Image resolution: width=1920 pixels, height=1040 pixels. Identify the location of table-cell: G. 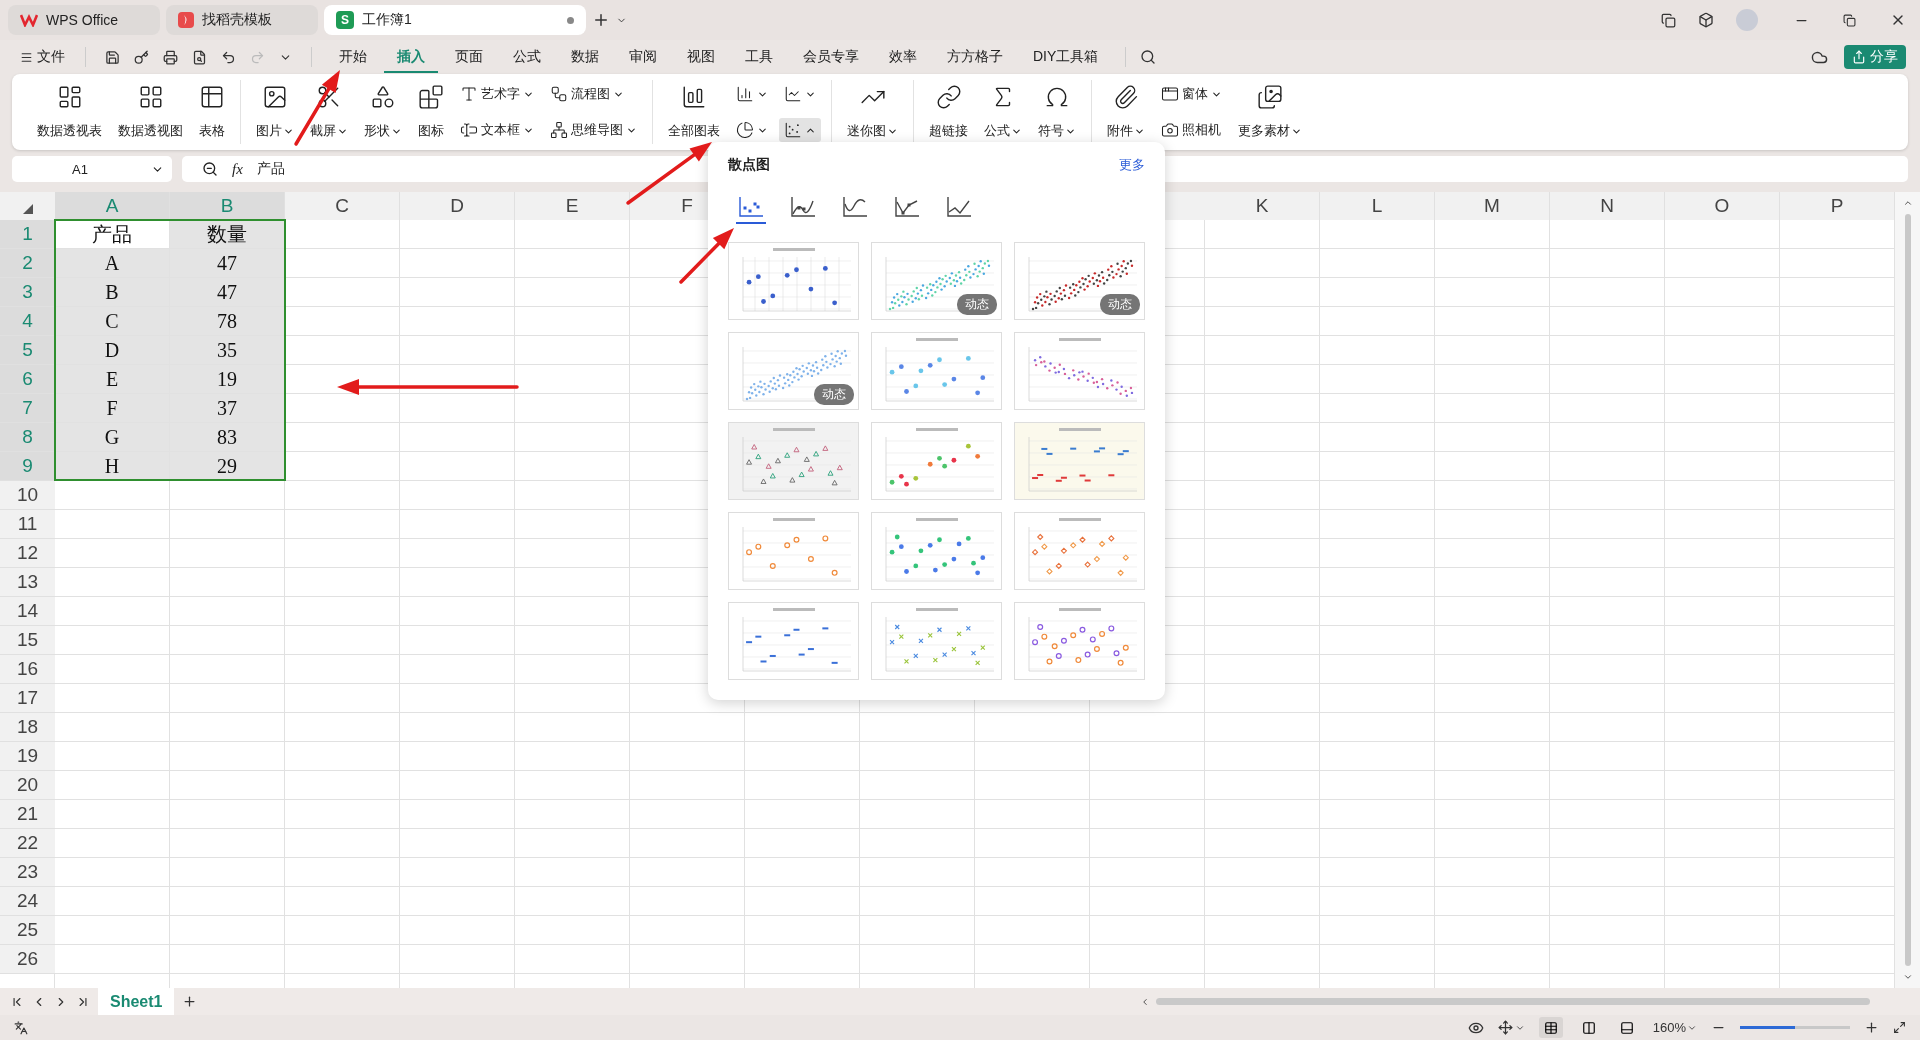
(112, 437).